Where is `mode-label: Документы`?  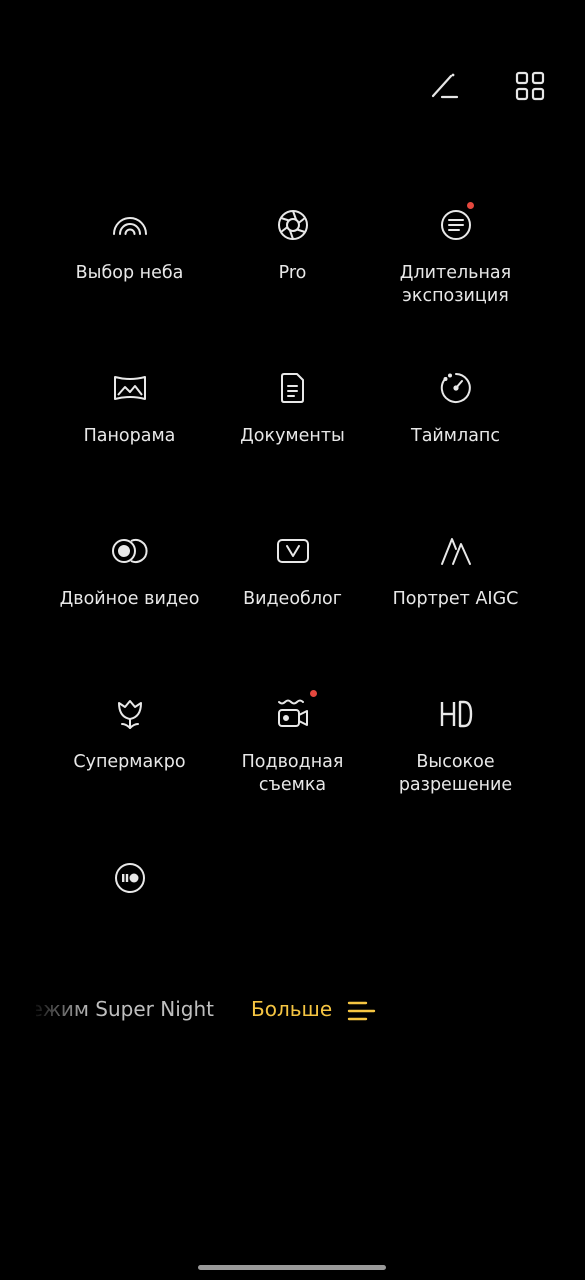 mode-label: Документы is located at coordinates (292, 436).